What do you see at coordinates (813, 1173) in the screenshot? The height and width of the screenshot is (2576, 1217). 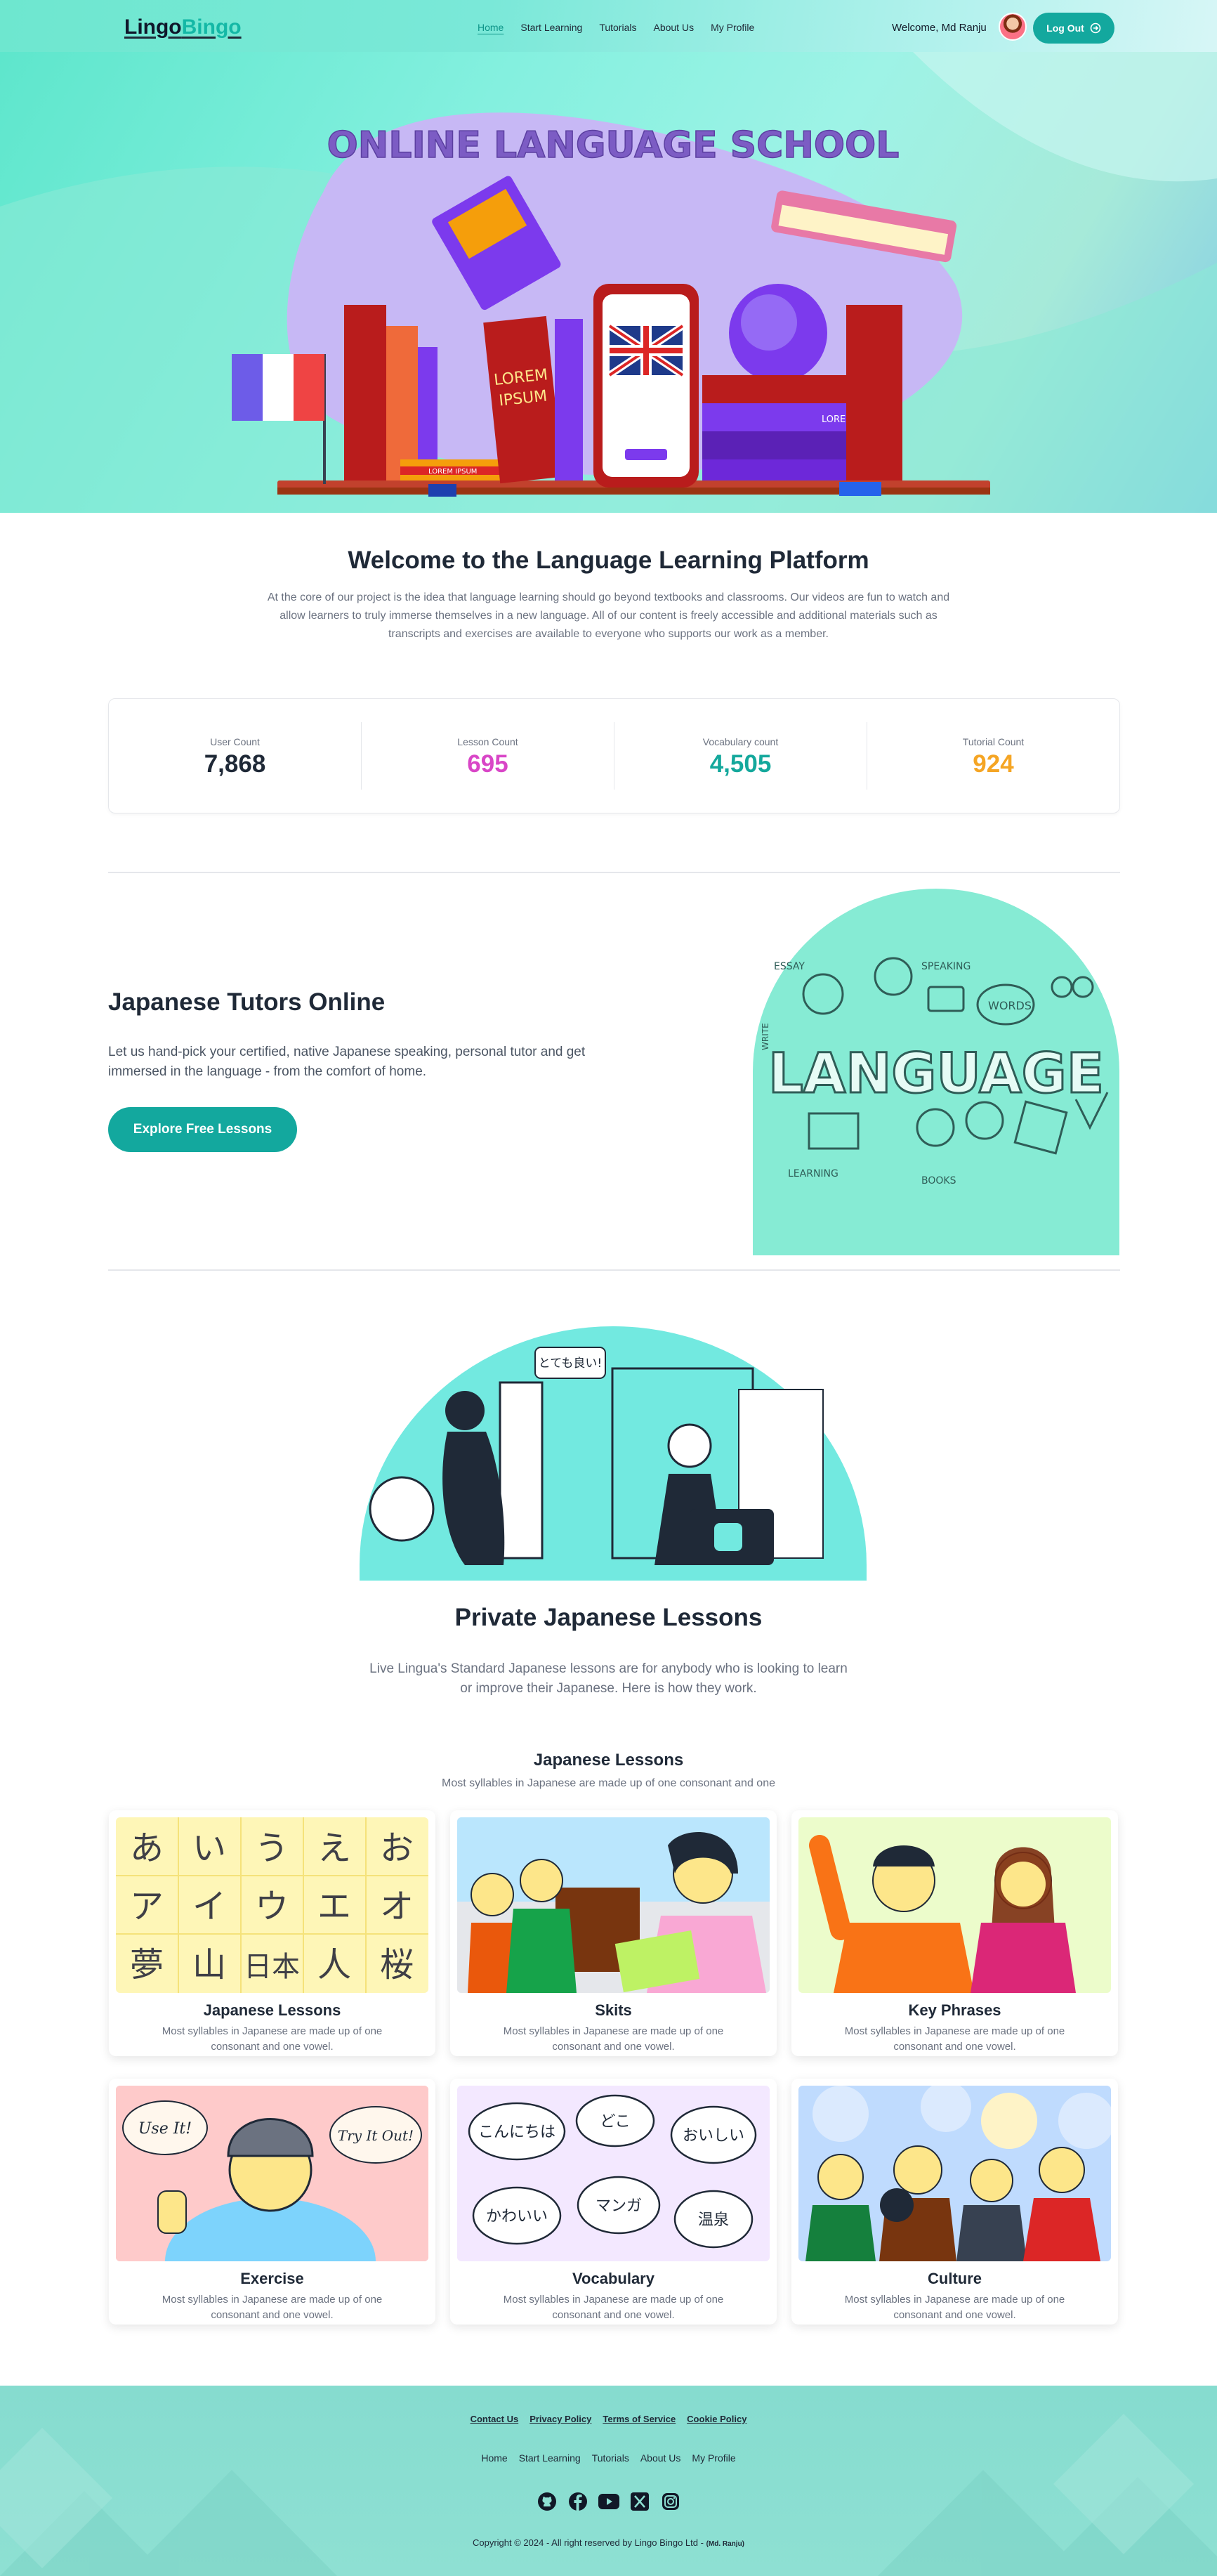 I see `svg-text: LEARNING` at bounding box center [813, 1173].